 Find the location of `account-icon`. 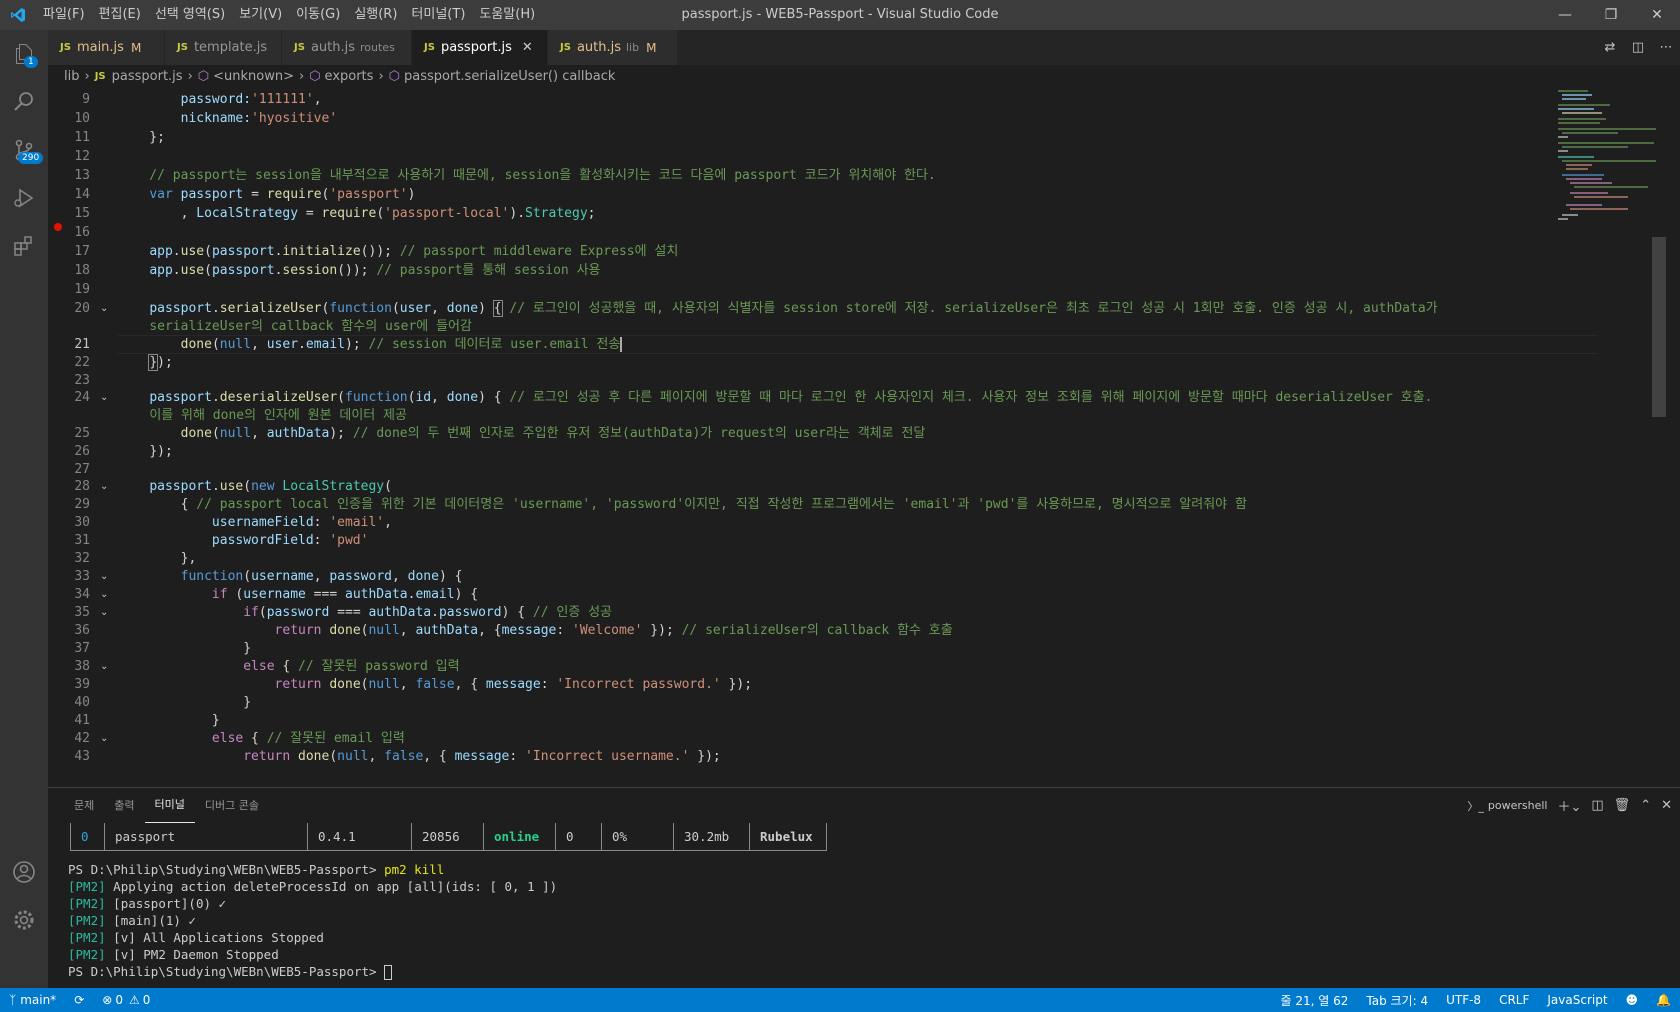

account-icon is located at coordinates (24, 872).